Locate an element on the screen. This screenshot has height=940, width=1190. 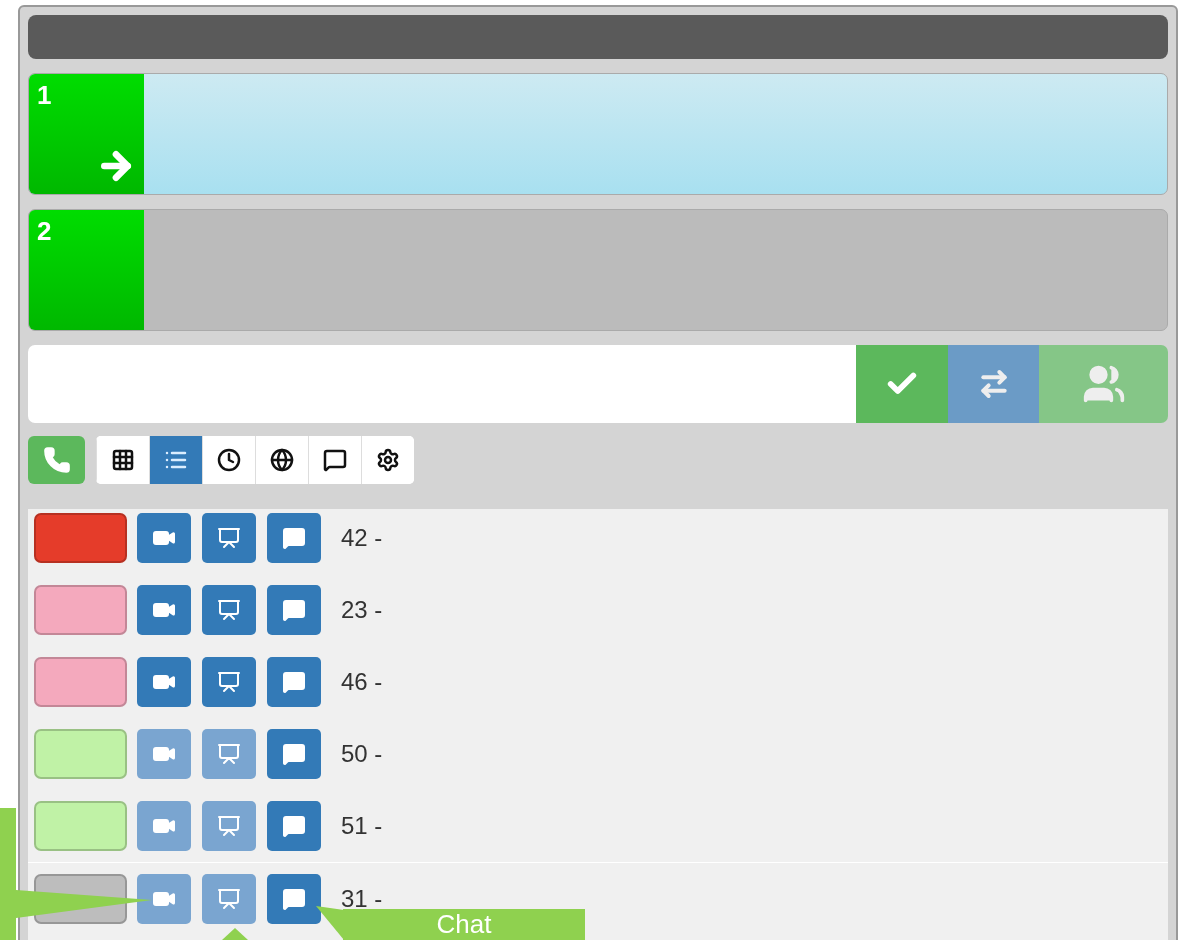
contact-label: 51 - is located at coordinates (362, 826).